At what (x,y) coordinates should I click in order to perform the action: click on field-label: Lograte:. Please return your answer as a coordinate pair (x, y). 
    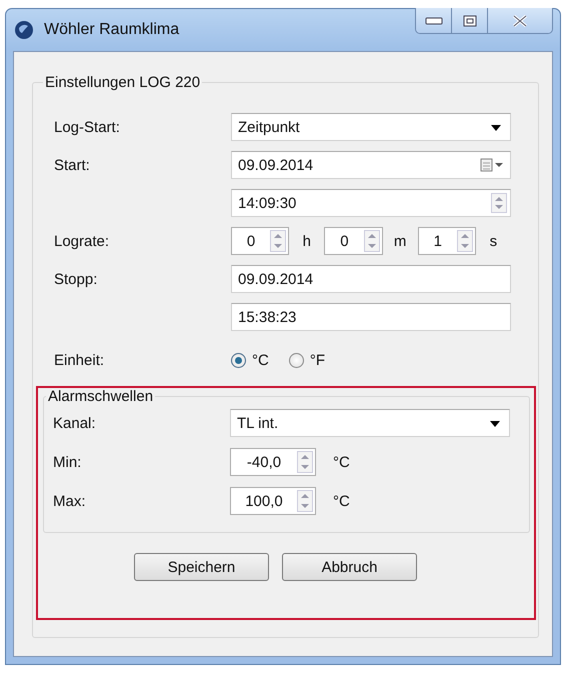
    Looking at the image, I should click on (82, 241).